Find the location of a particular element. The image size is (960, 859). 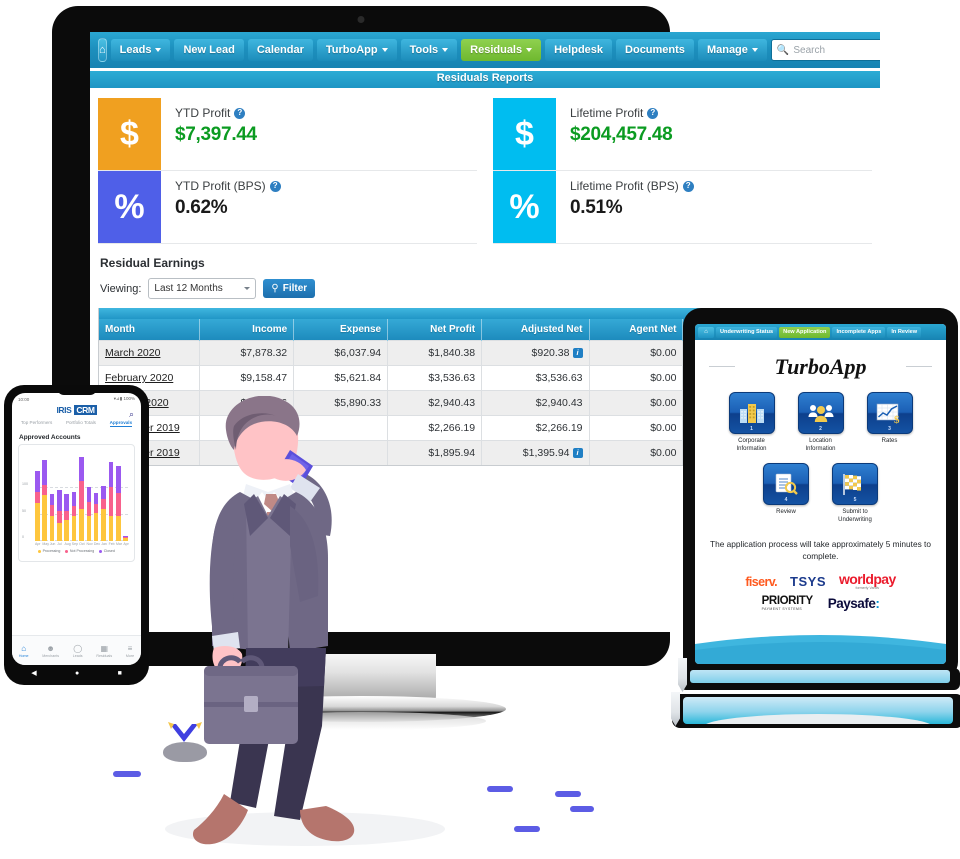

step-rates: $ 3 Rates is located at coordinates (890, 422).